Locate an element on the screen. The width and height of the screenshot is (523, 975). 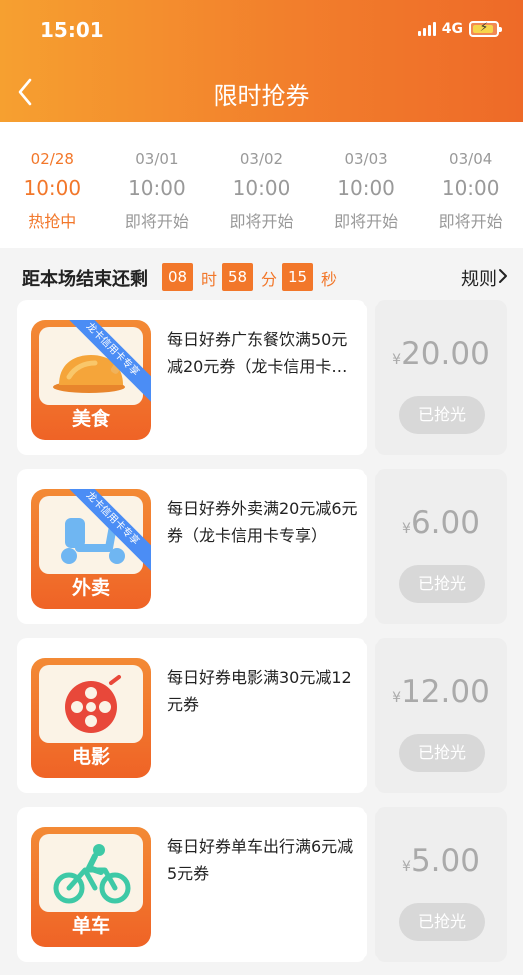
session-tab: 03/02 10:00 即将开始 is located at coordinates (261, 185).